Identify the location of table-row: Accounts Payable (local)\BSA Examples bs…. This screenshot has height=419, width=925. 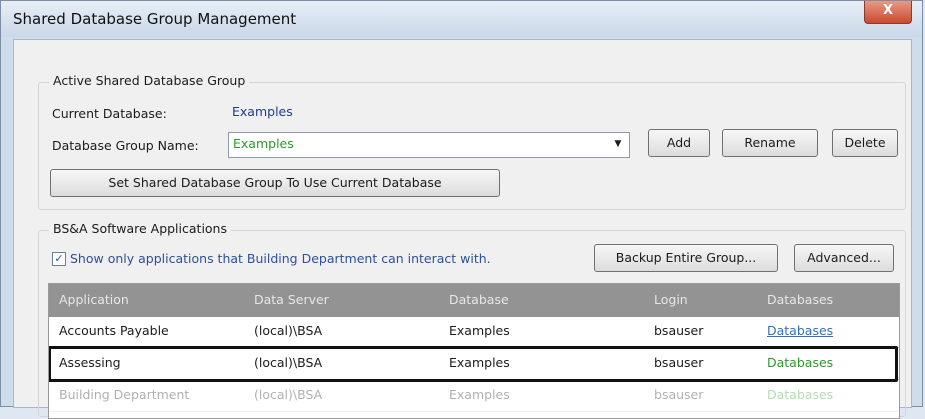
(474, 332).